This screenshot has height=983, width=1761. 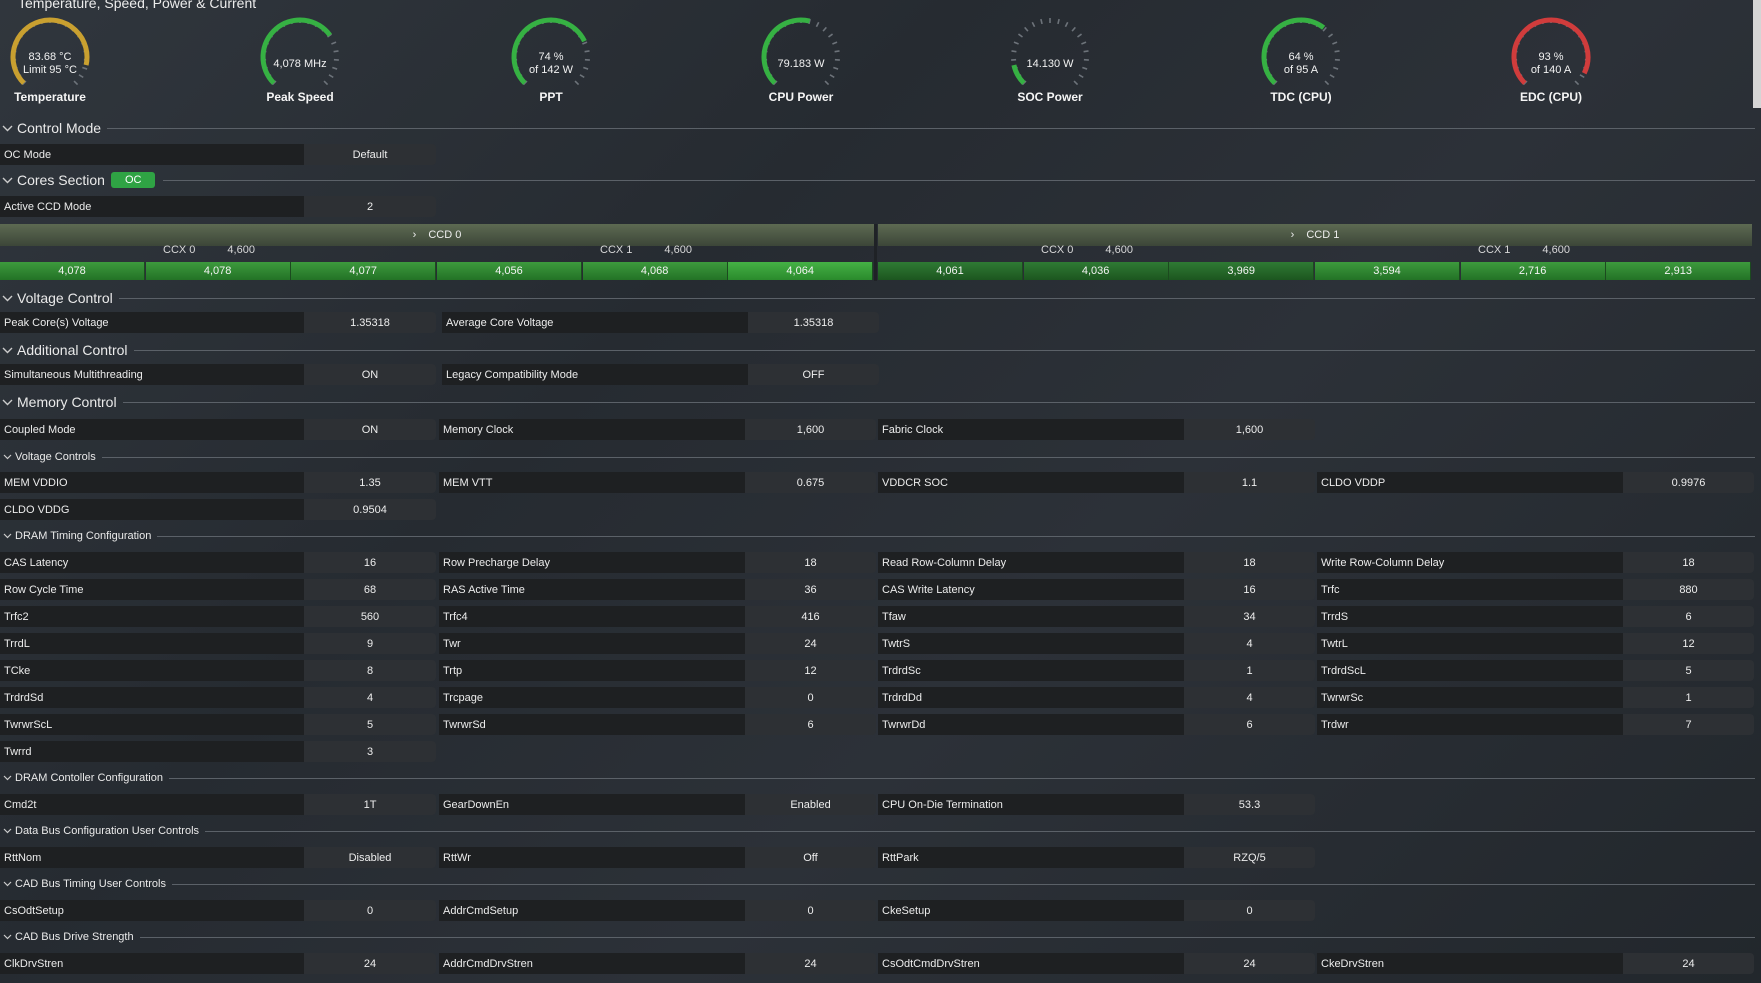 I want to click on field-value: 0.9976, so click(x=1688, y=482).